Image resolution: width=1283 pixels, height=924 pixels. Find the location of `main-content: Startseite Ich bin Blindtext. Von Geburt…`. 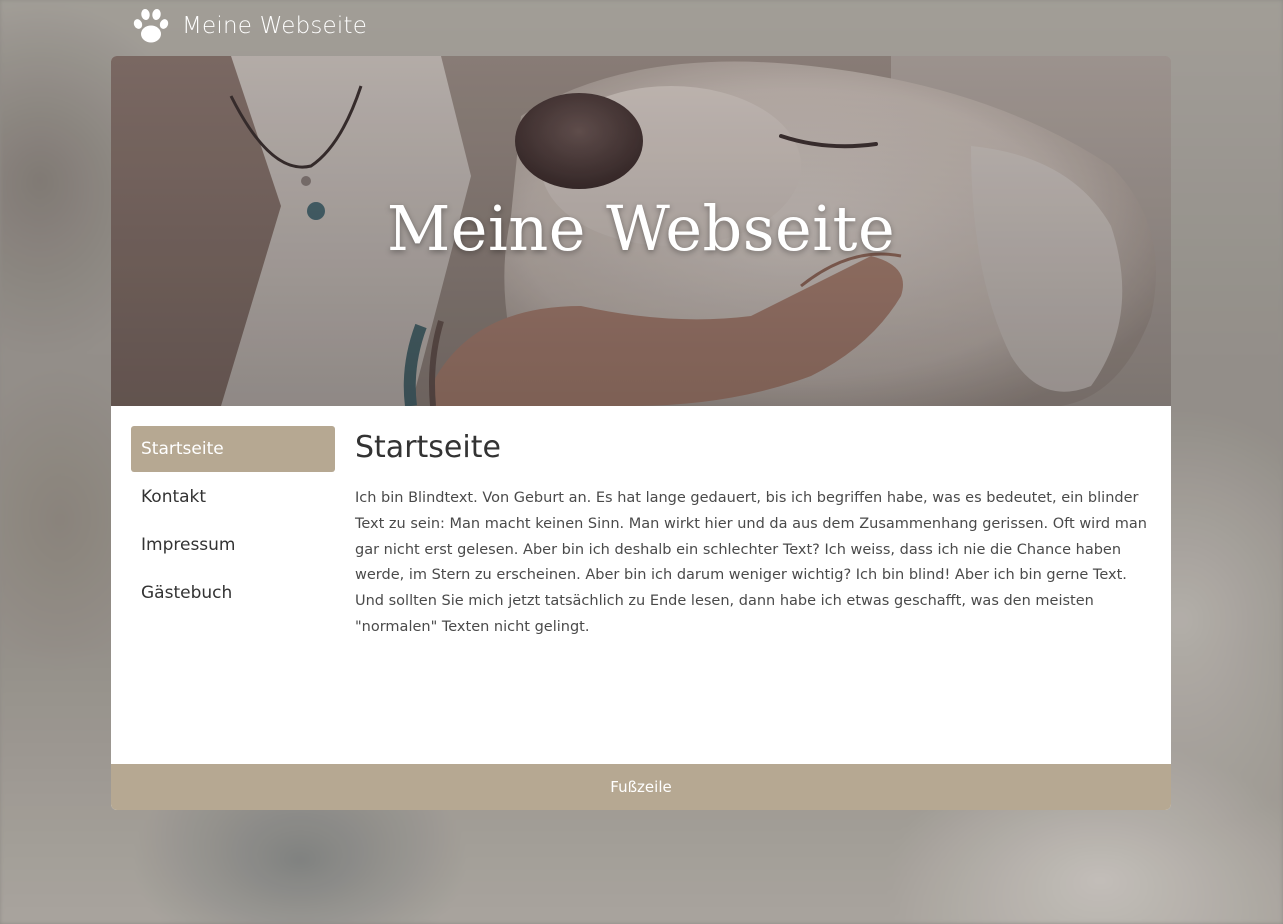

main-content: Startseite Ich bin Blindtext. Von Geburt… is located at coordinates (753, 532).